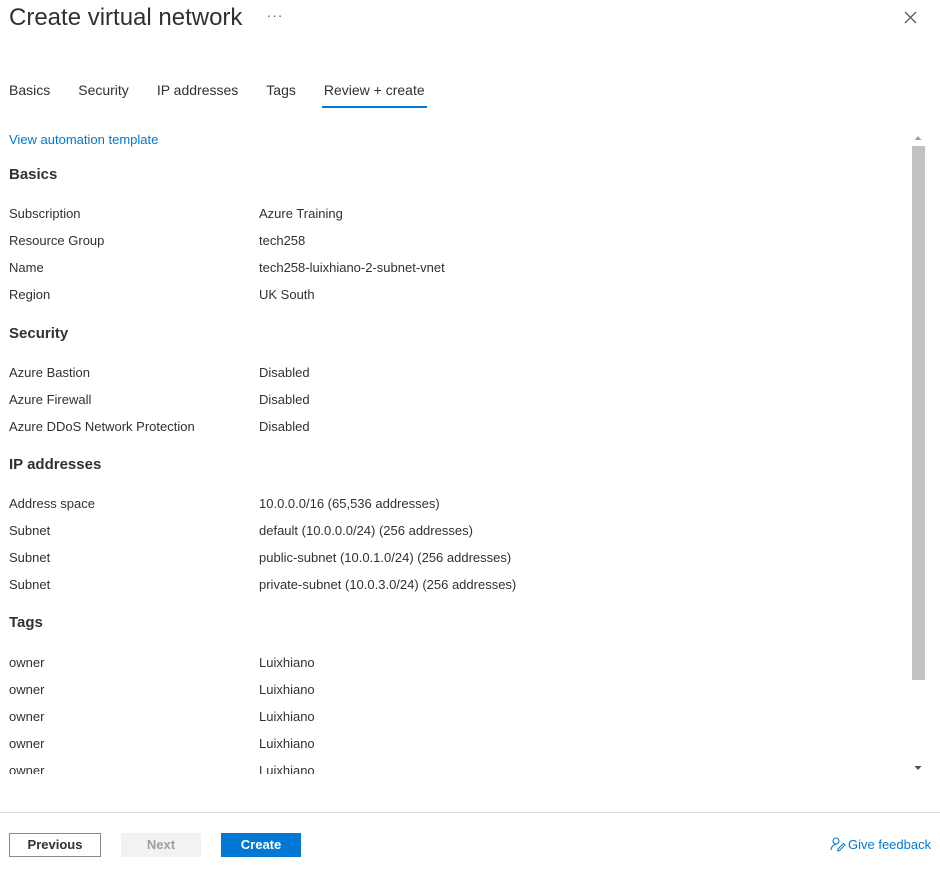 This screenshot has height=872, width=940. What do you see at coordinates (261, 845) in the screenshot?
I see `create-button: Create` at bounding box center [261, 845].